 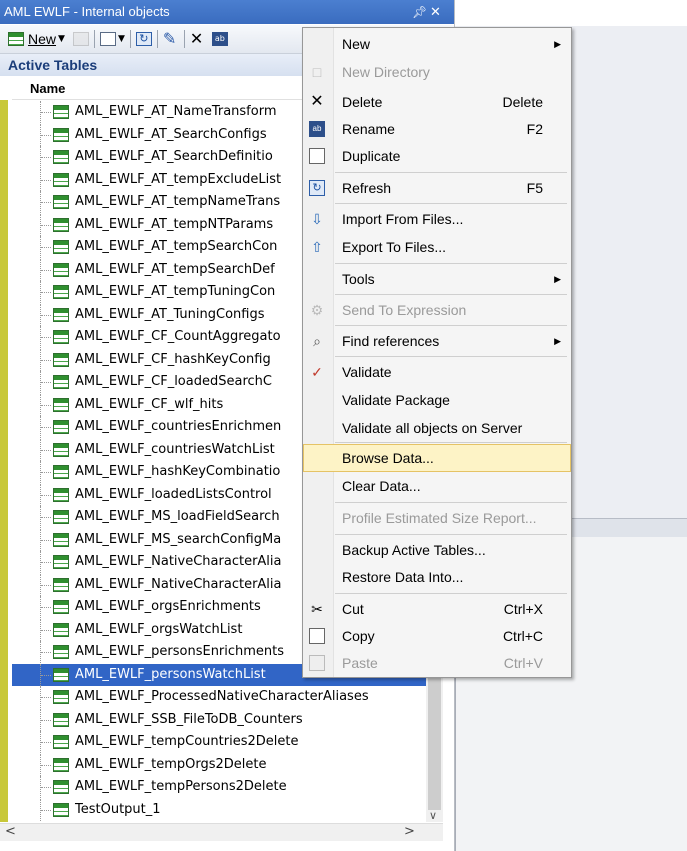 I want to click on table-row: AML_EWLF_ProcessedNativeCharacterAliases, so click(x=219, y=697).